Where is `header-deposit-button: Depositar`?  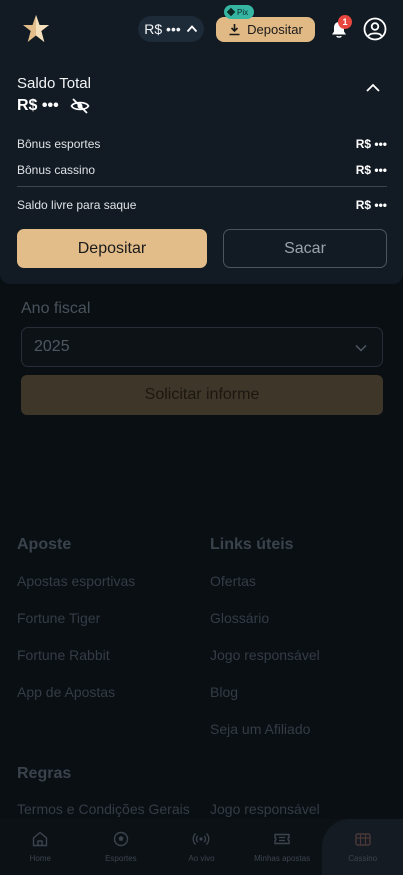
header-deposit-button: Depositar is located at coordinates (265, 29).